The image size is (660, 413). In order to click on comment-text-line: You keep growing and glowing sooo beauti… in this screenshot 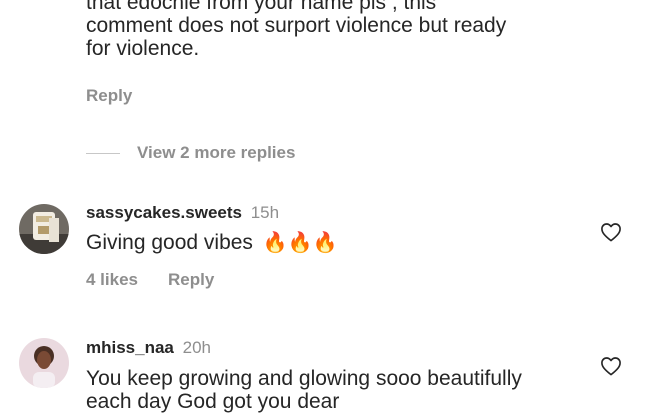, I will do `click(304, 378)`.